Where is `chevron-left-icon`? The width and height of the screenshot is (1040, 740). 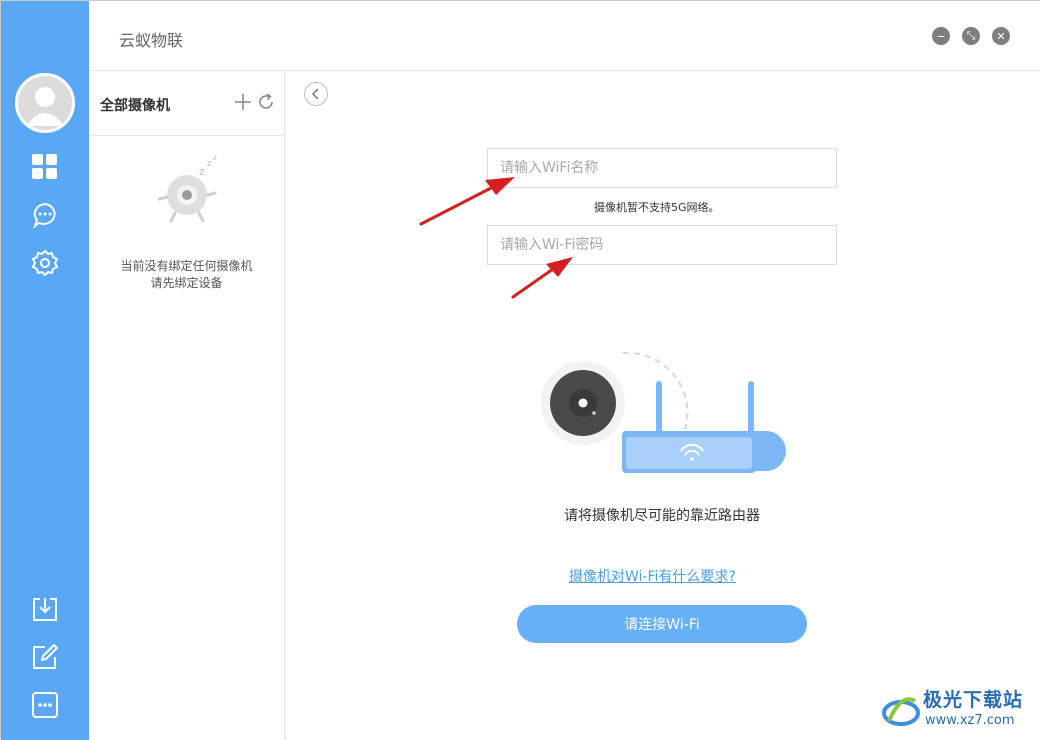 chevron-left-icon is located at coordinates (316, 94).